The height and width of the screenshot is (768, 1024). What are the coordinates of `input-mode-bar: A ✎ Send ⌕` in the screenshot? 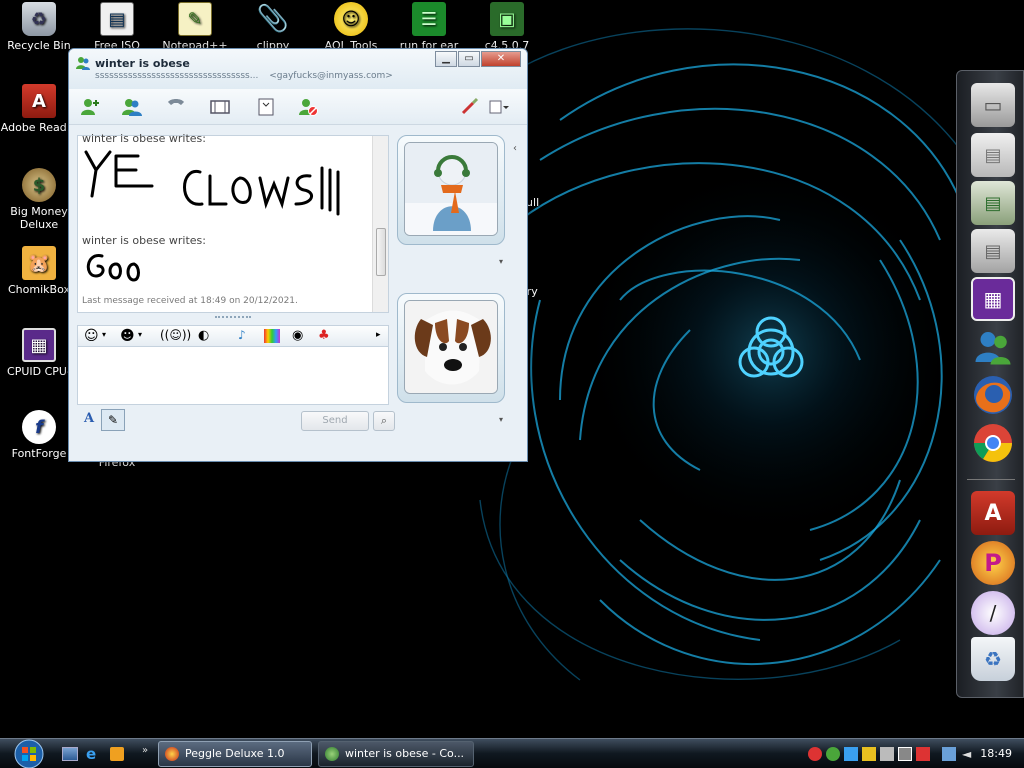 It's located at (236, 420).